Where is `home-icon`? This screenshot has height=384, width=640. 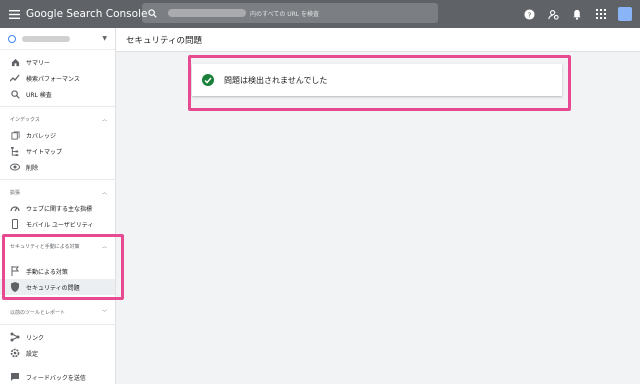
home-icon is located at coordinates (15, 62).